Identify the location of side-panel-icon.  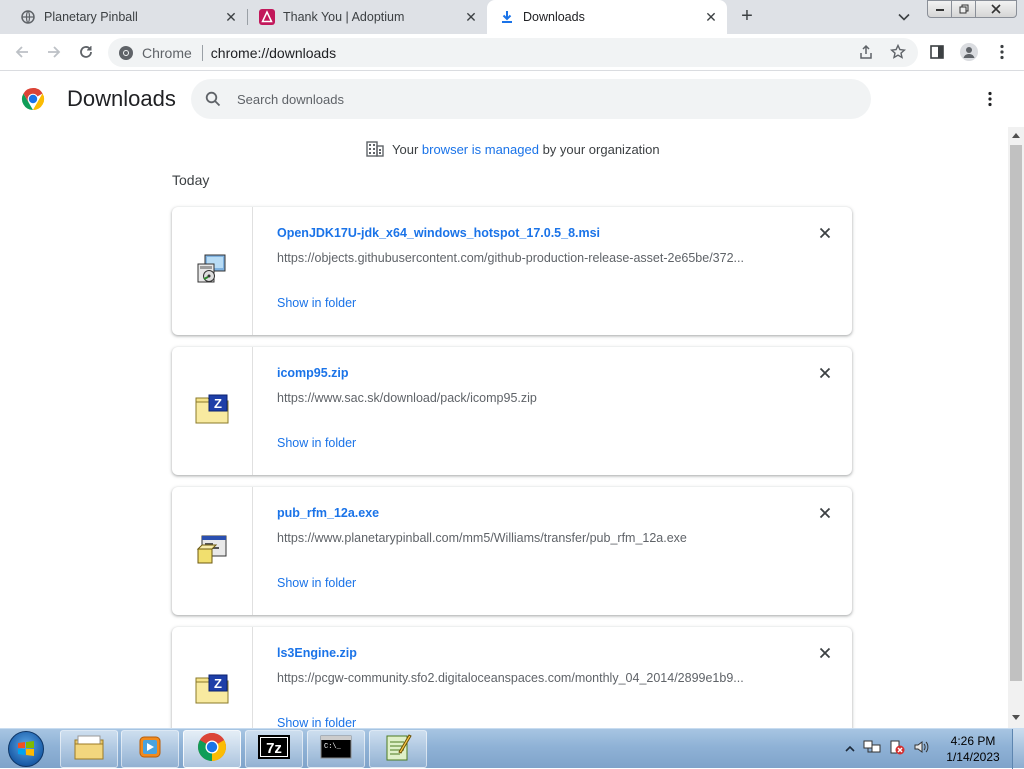
(937, 52).